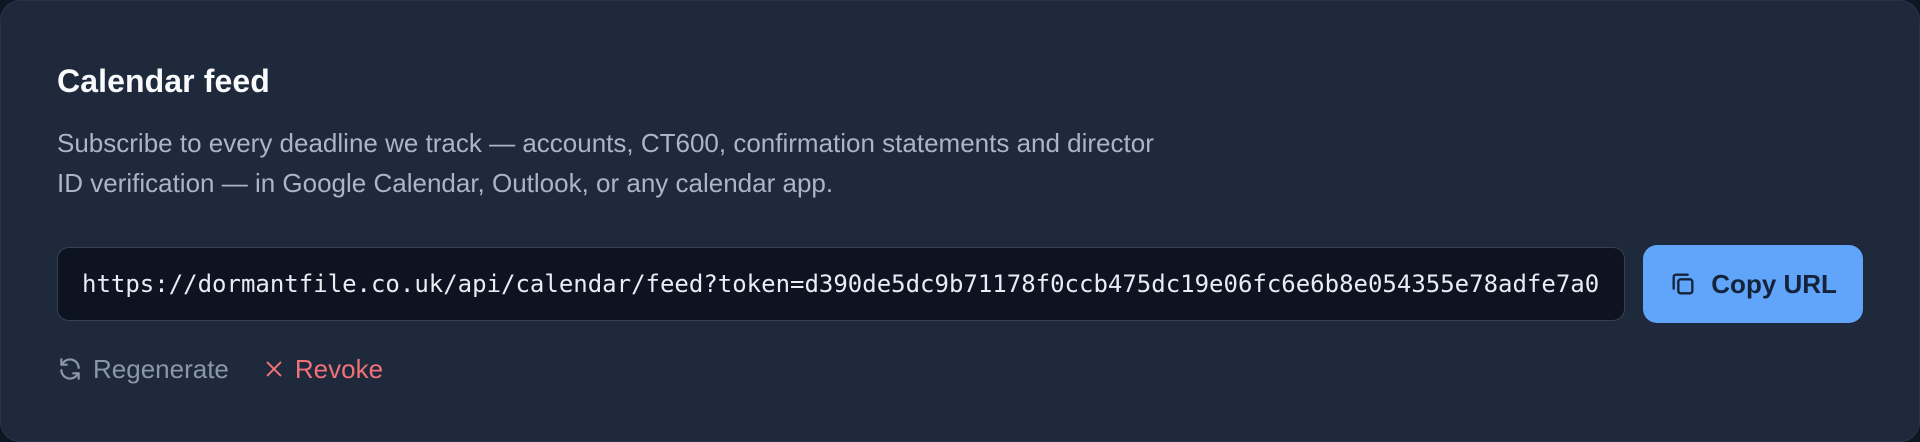  Describe the element at coordinates (161, 368) in the screenshot. I see `regenerate-label: Regenerate` at that location.